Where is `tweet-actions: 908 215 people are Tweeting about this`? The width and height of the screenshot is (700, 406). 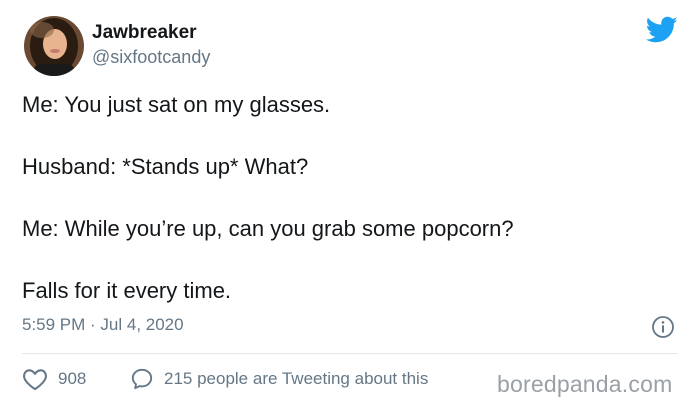 tweet-actions: 908 215 people are Tweeting about this is located at coordinates (225, 379).